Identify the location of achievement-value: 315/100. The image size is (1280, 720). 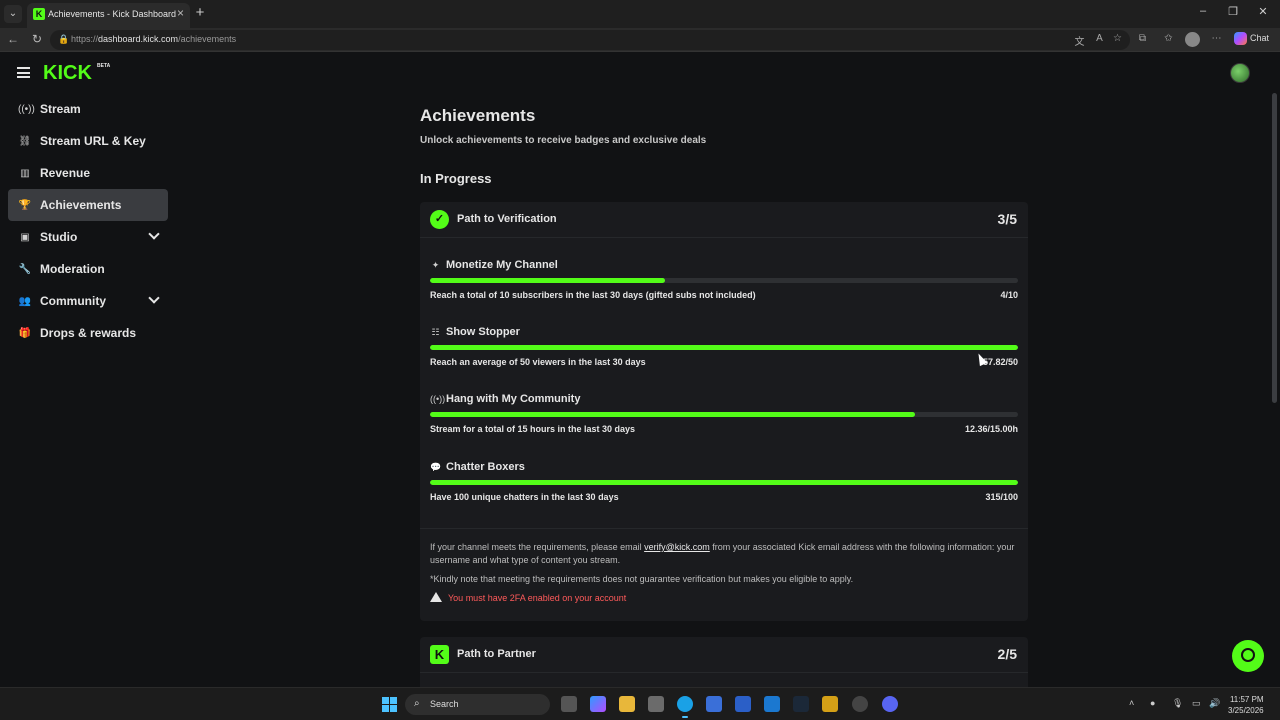
(1001, 497).